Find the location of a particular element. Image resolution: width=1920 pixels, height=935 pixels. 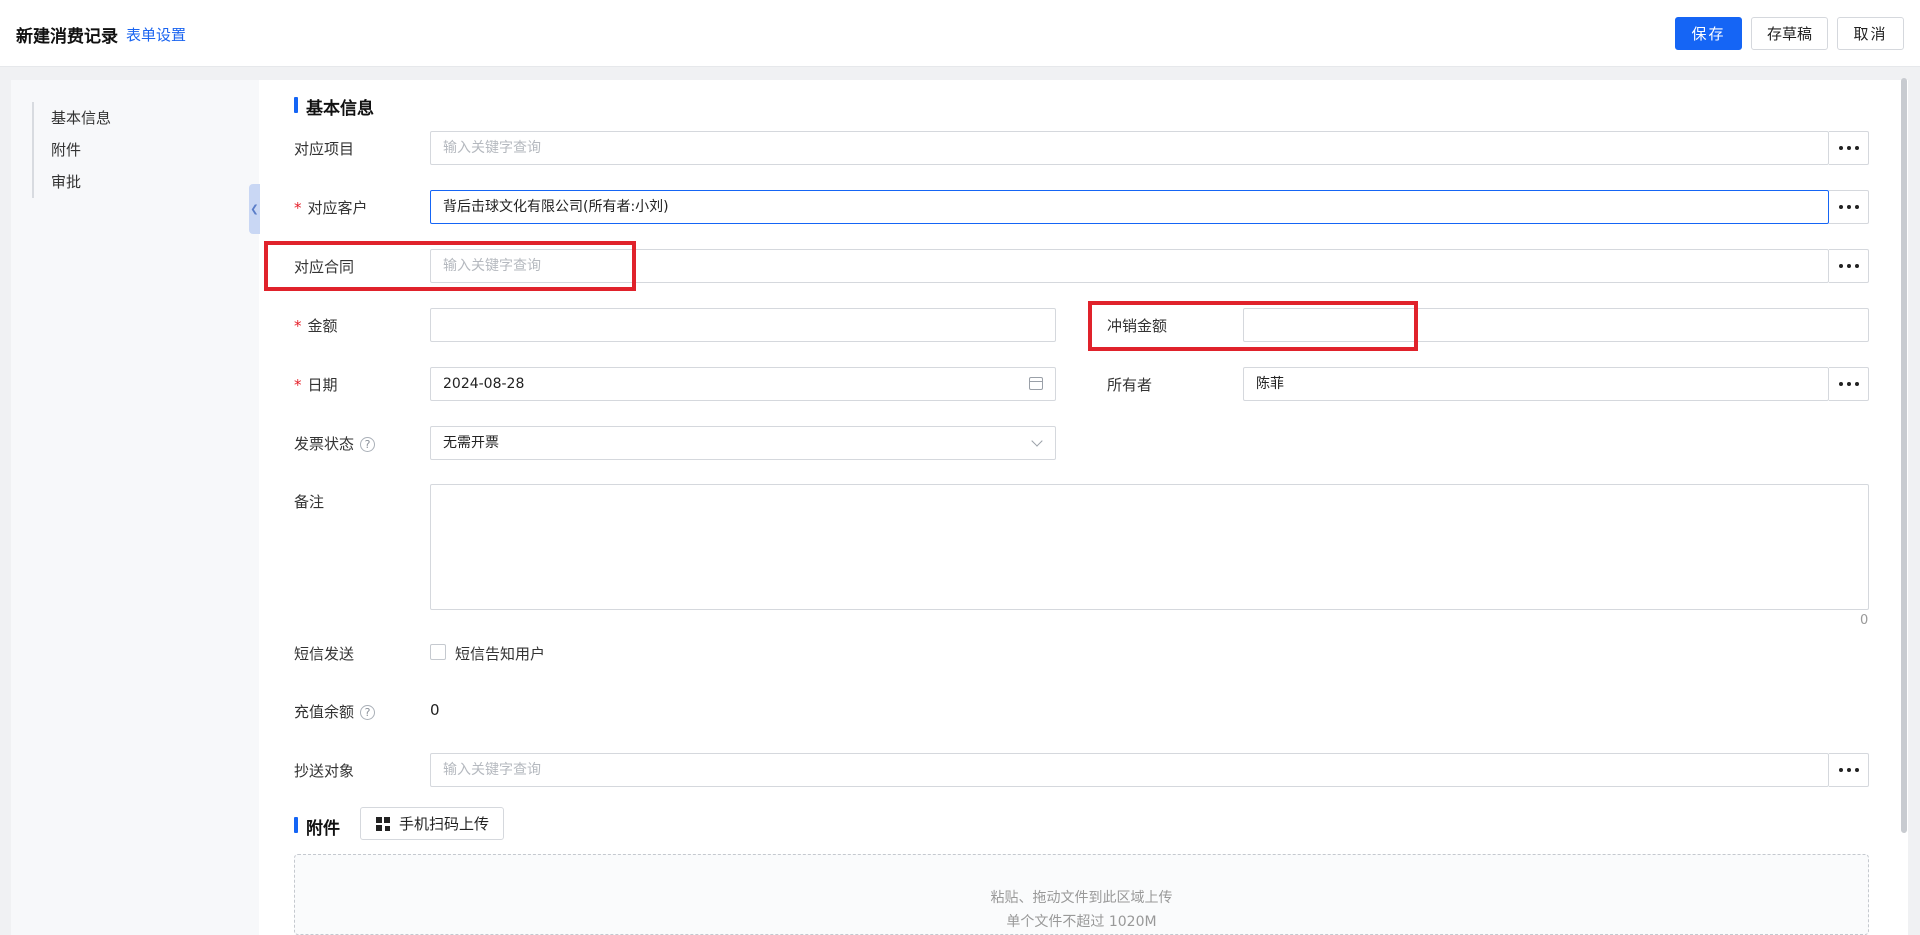

scan-upload-label: 手机扫码上传 is located at coordinates (444, 824).